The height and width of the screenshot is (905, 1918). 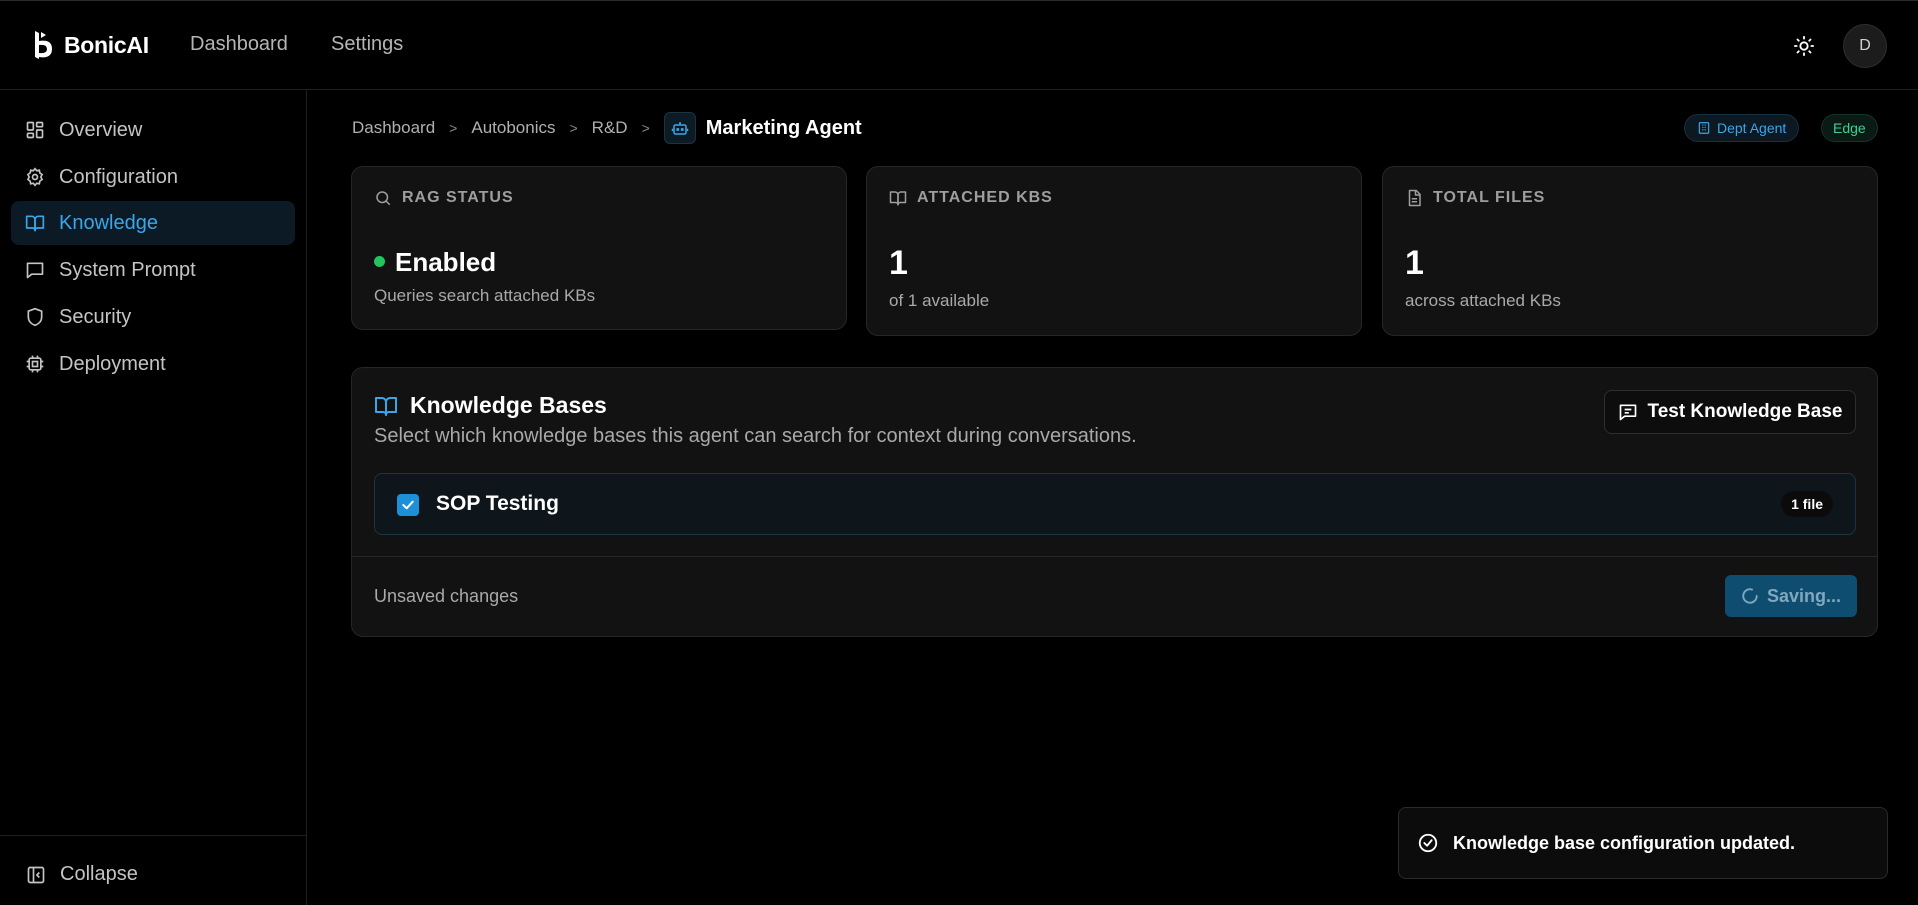 What do you see at coordinates (367, 44) in the screenshot?
I see `nav-settings: Settings` at bounding box center [367, 44].